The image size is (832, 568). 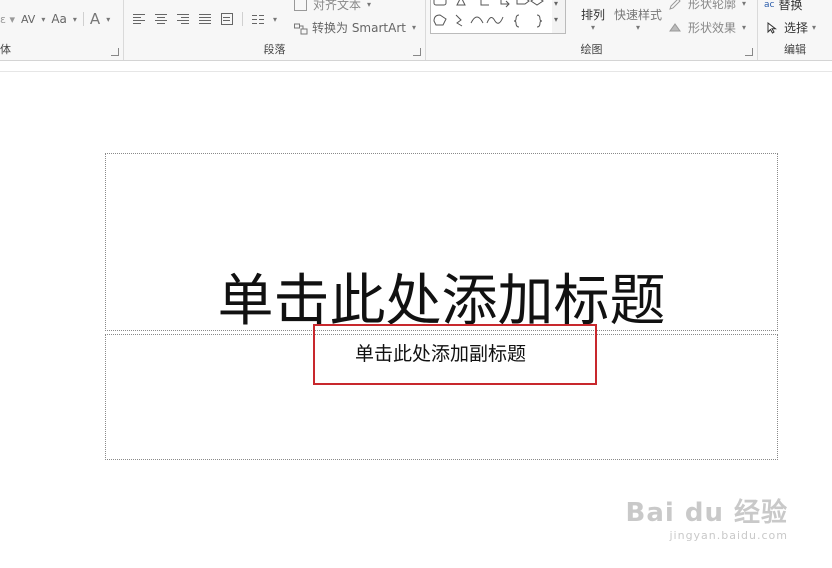 I want to click on convert-smartart-label: 转换为 SmartArt, so click(x=359, y=28).